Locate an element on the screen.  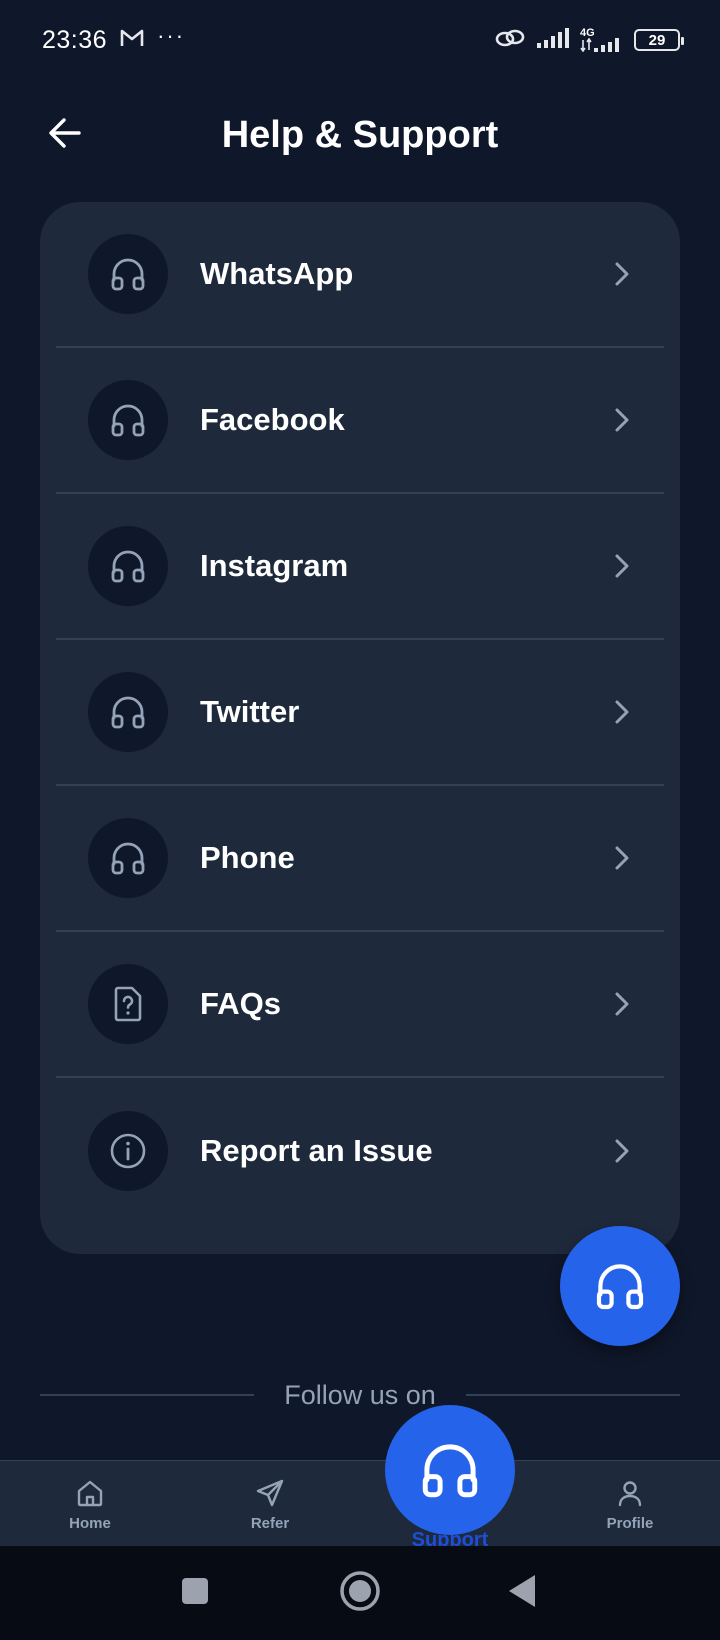
status-bar: 23:36 ··· 4G 29 is located at coordinates (360, 40).